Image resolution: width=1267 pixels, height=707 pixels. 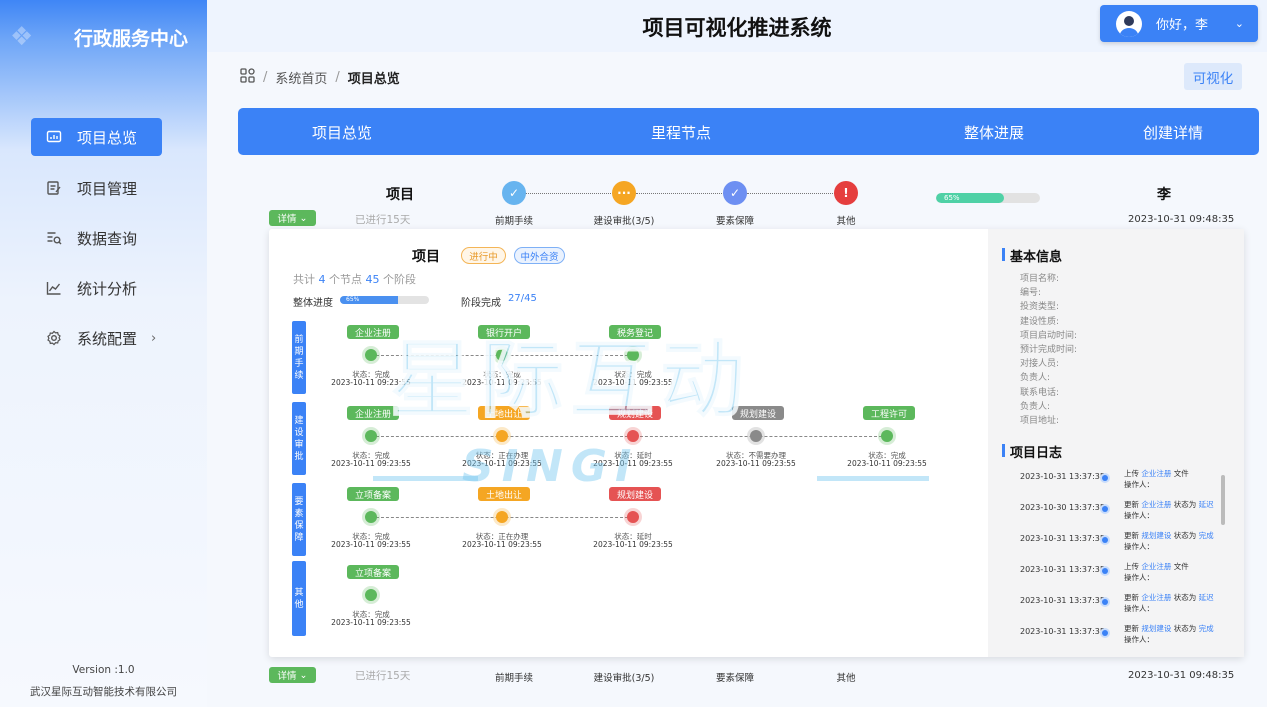 What do you see at coordinates (299, 537) in the screenshot?
I see `stage-char: 障` at bounding box center [299, 537].